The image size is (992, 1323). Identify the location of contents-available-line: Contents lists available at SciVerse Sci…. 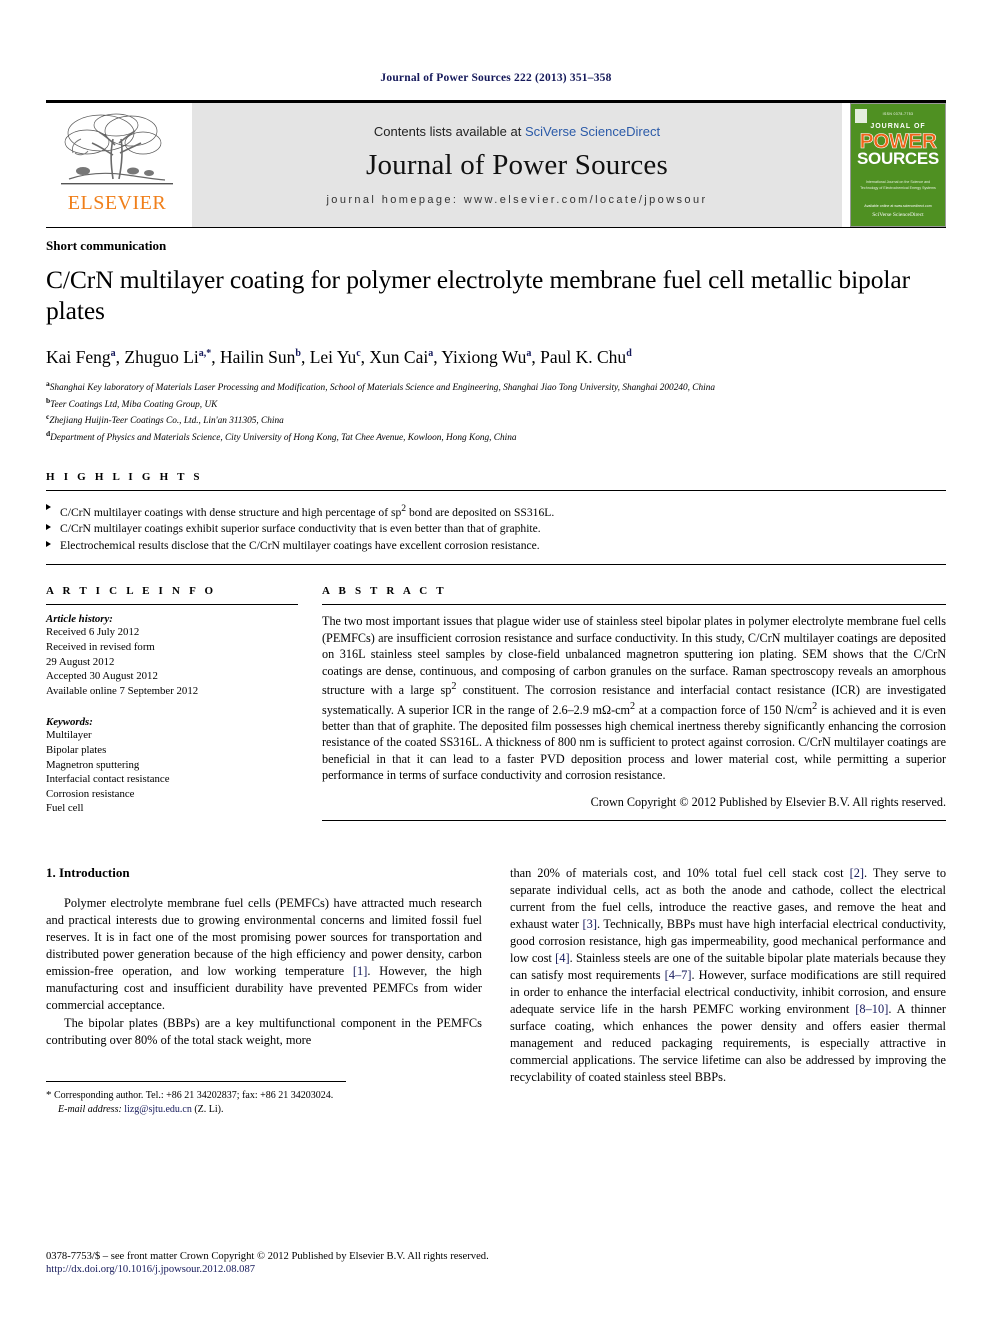
(517, 131).